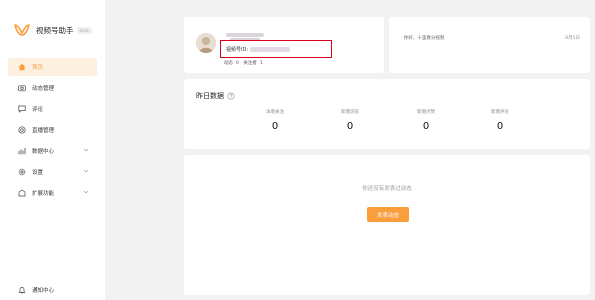 The image size is (595, 300). I want to click on stat-net-followers: 净增关注 0, so click(275, 120).